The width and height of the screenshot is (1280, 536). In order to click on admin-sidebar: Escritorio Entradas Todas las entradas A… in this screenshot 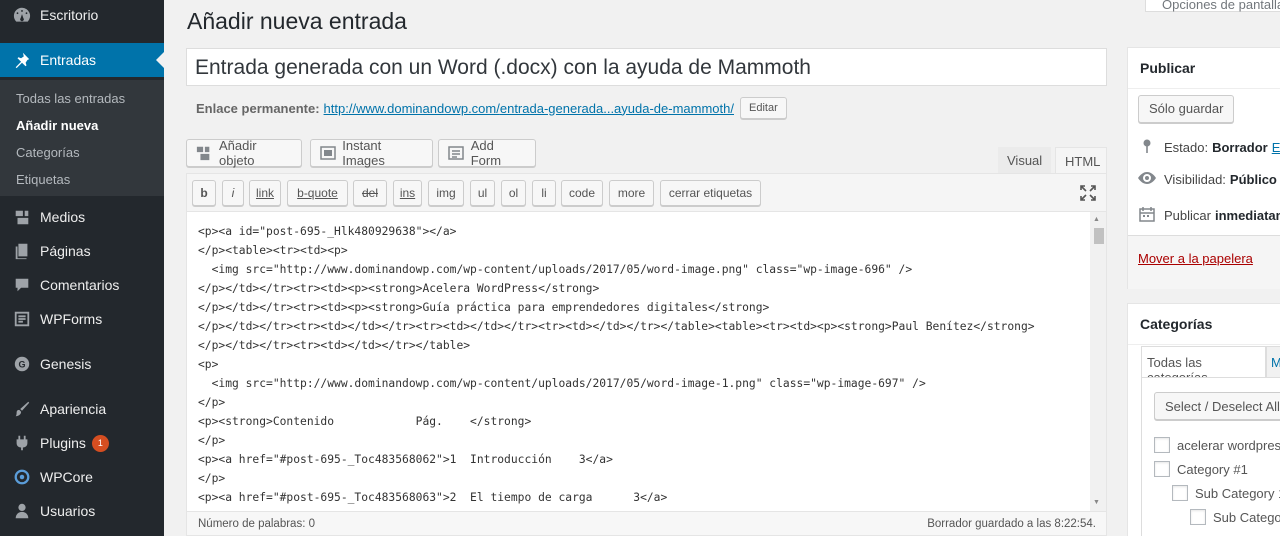, I will do `click(82, 268)`.